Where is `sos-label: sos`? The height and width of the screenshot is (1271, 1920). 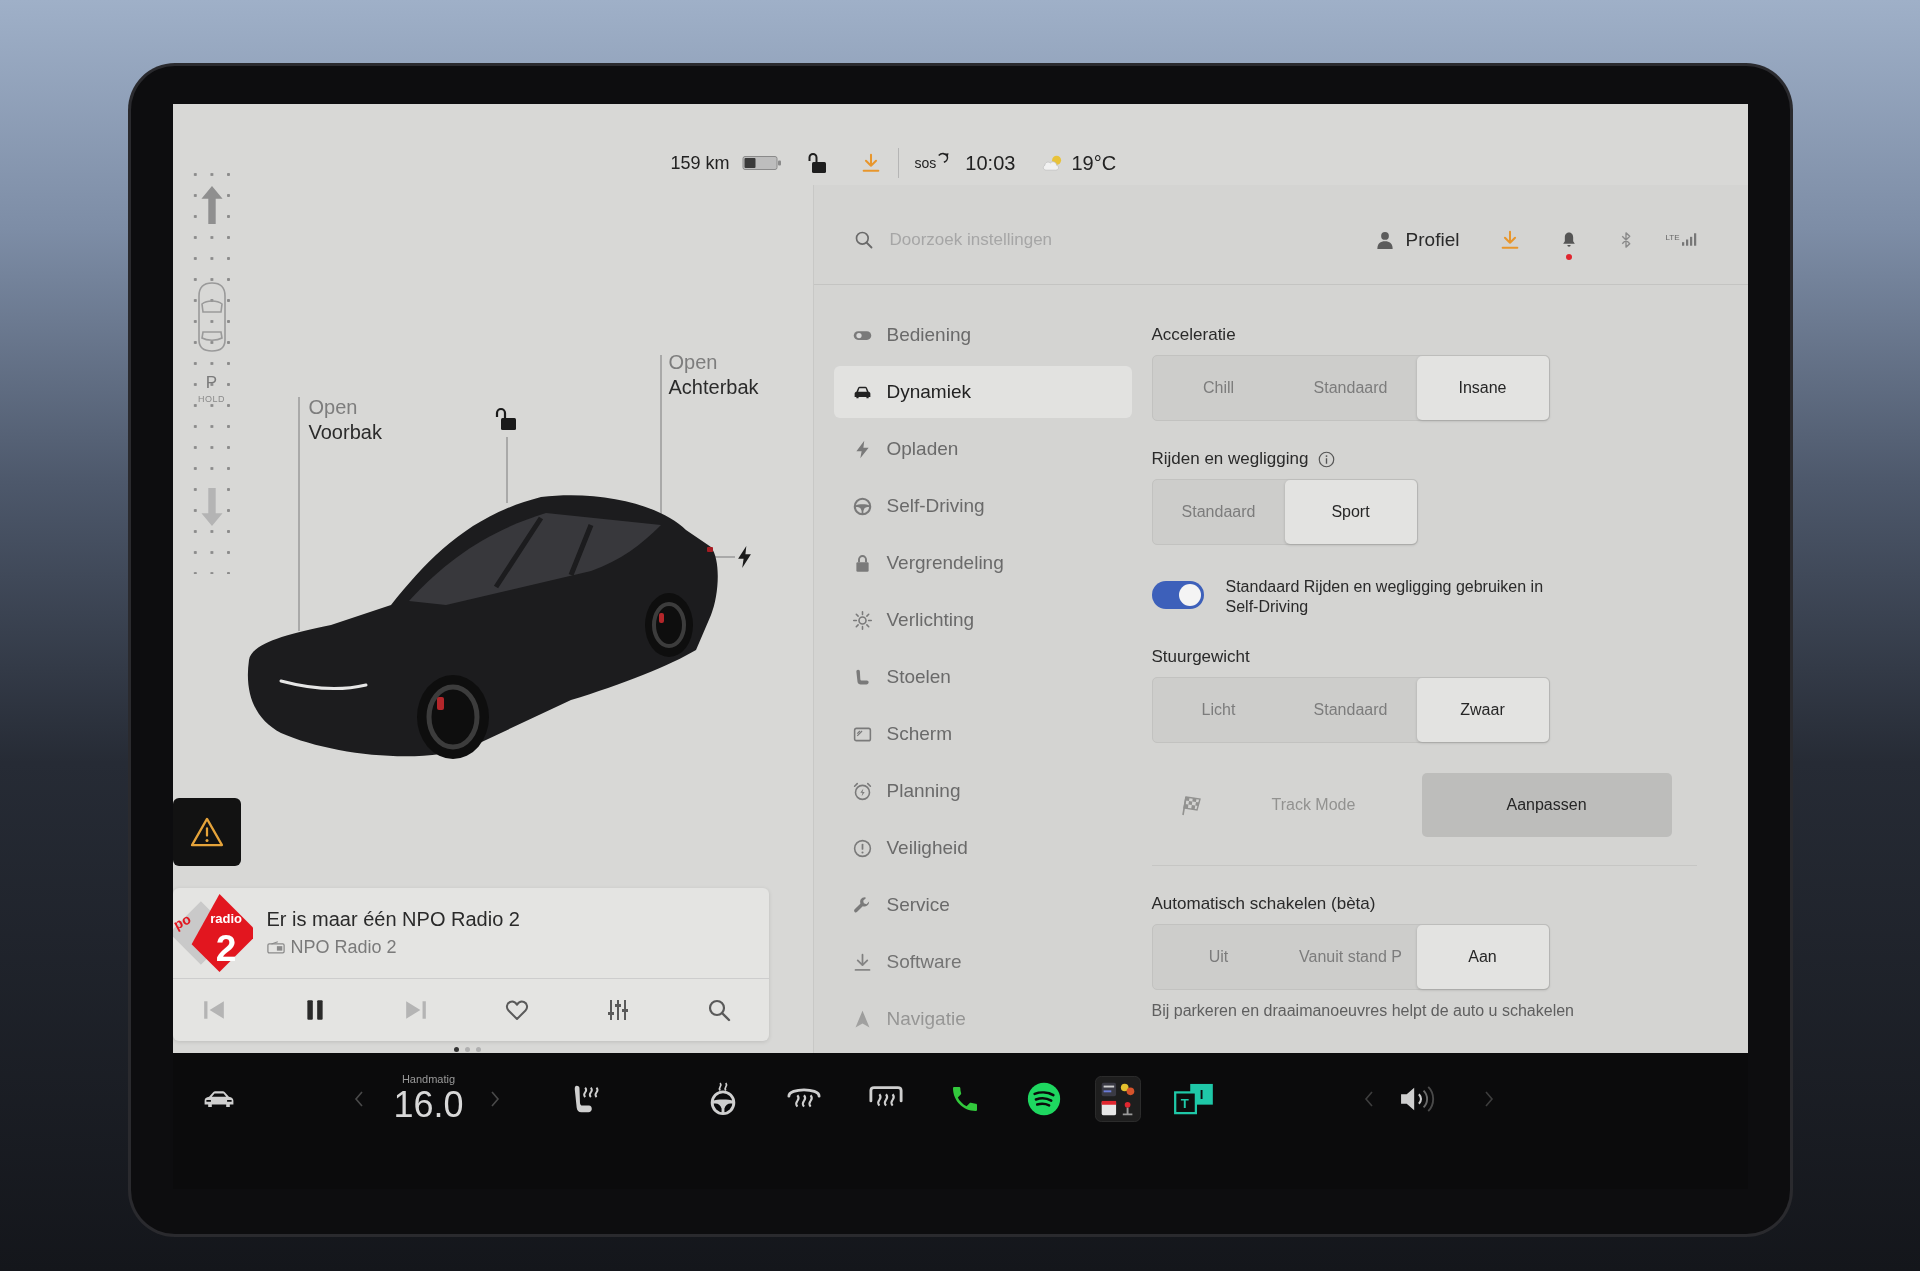
sos-label: sos is located at coordinates (925, 163).